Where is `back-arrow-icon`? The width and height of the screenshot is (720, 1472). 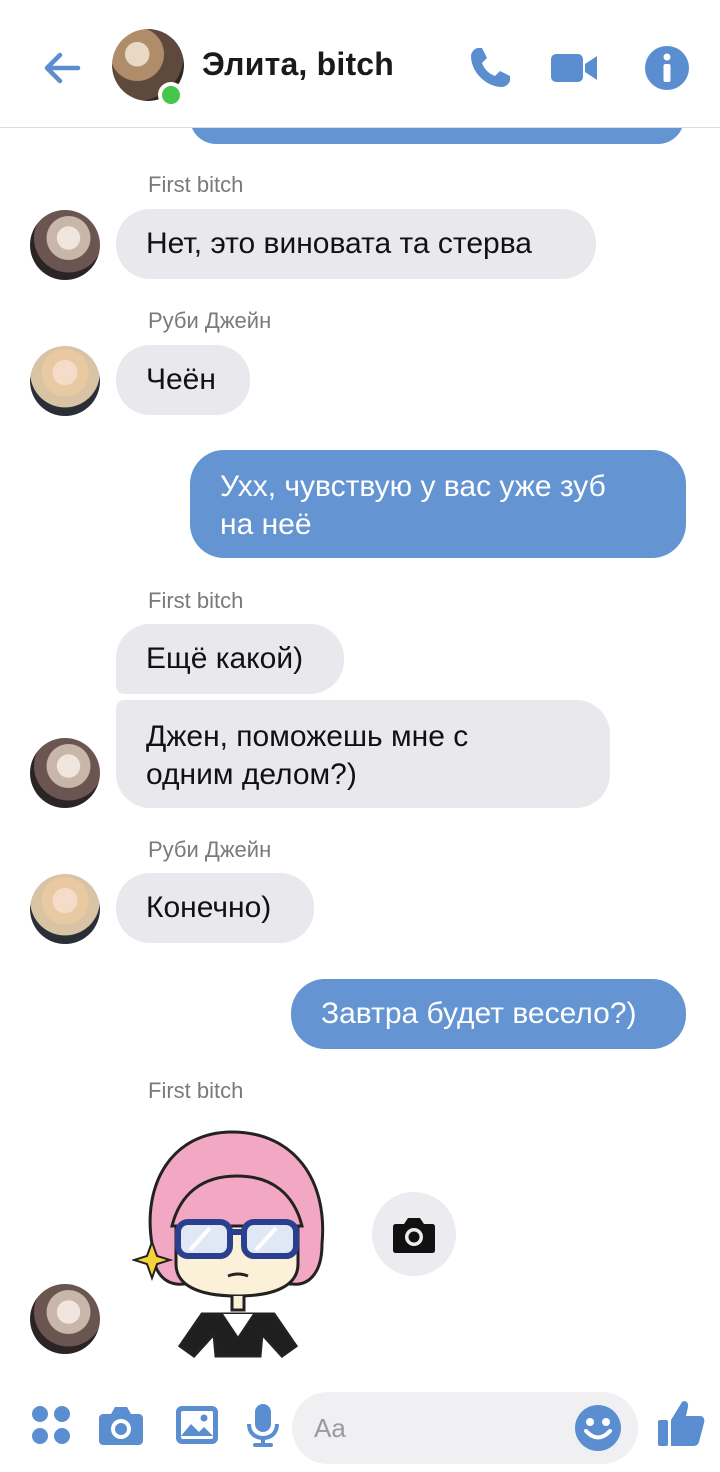
back-arrow-icon is located at coordinates (62, 68).